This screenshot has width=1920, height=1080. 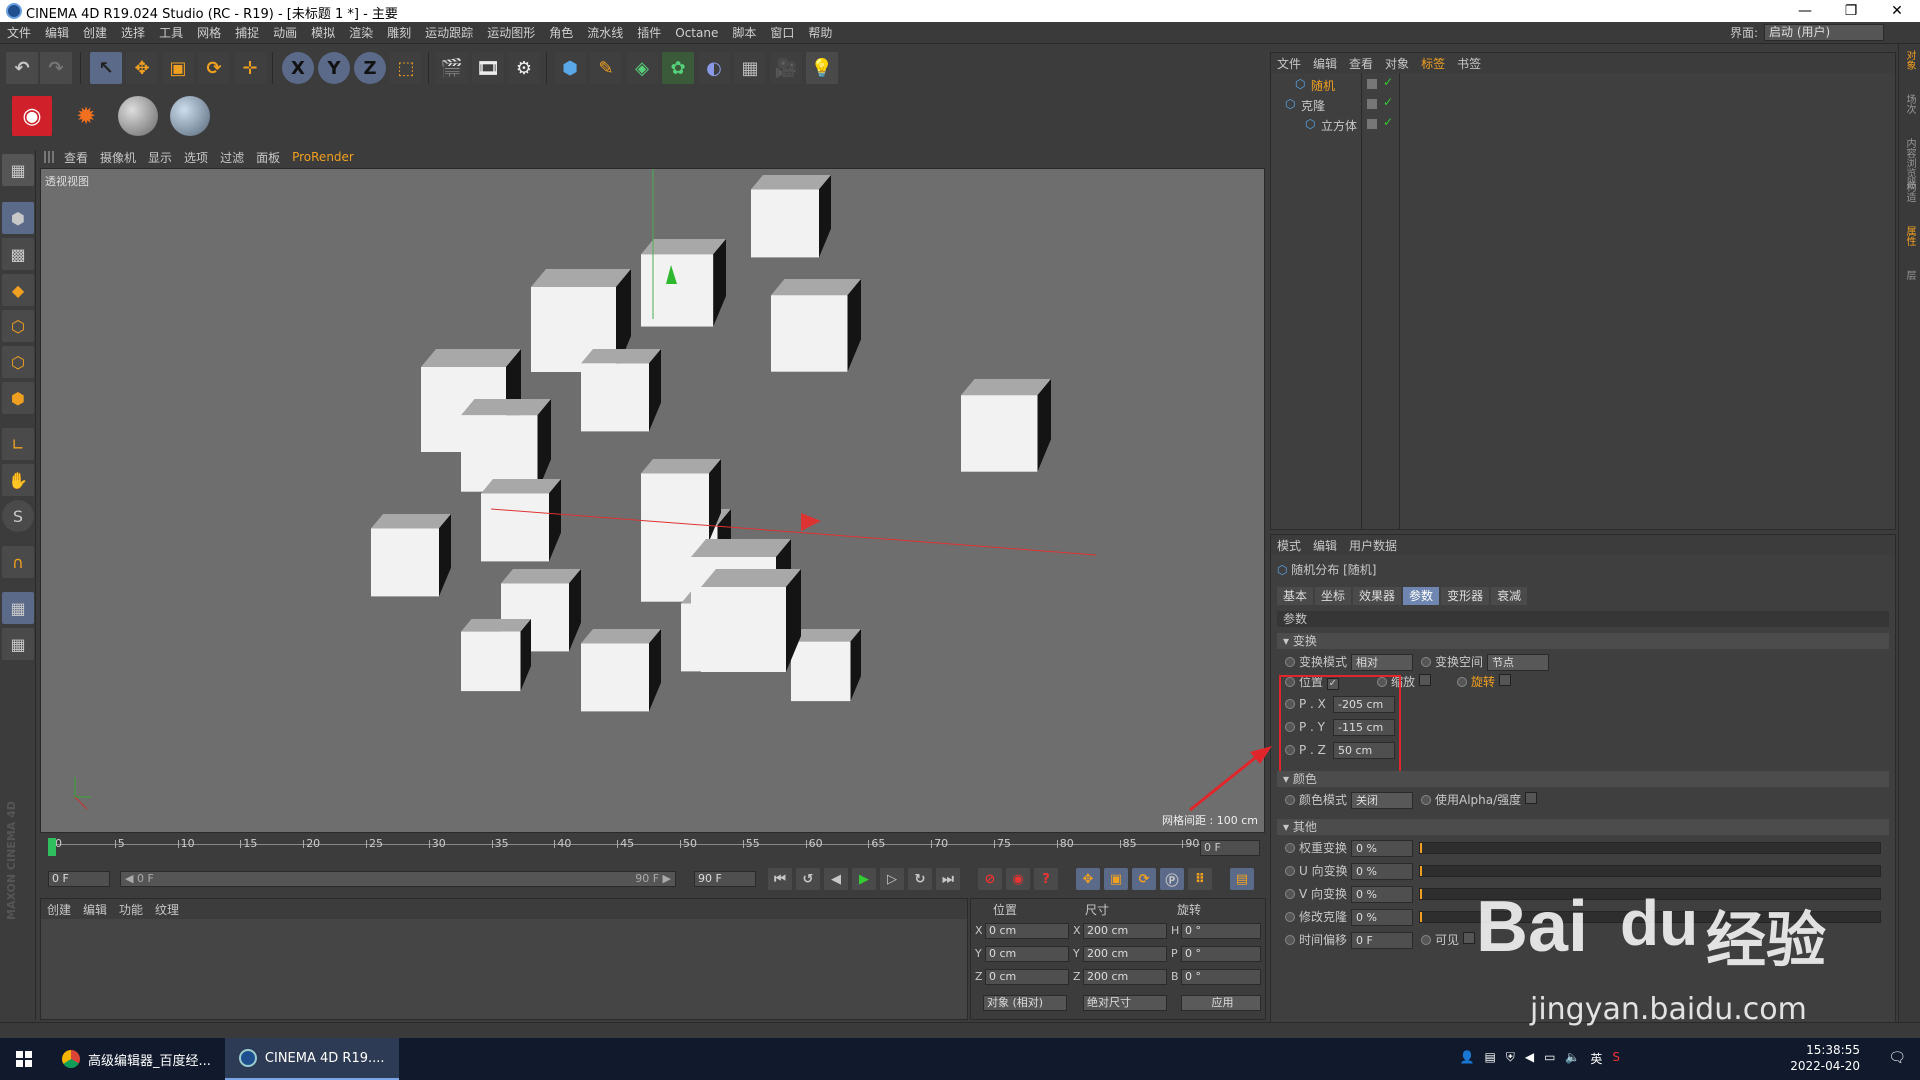 What do you see at coordinates (1424, 680) in the screenshot?
I see `scale-checkbox` at bounding box center [1424, 680].